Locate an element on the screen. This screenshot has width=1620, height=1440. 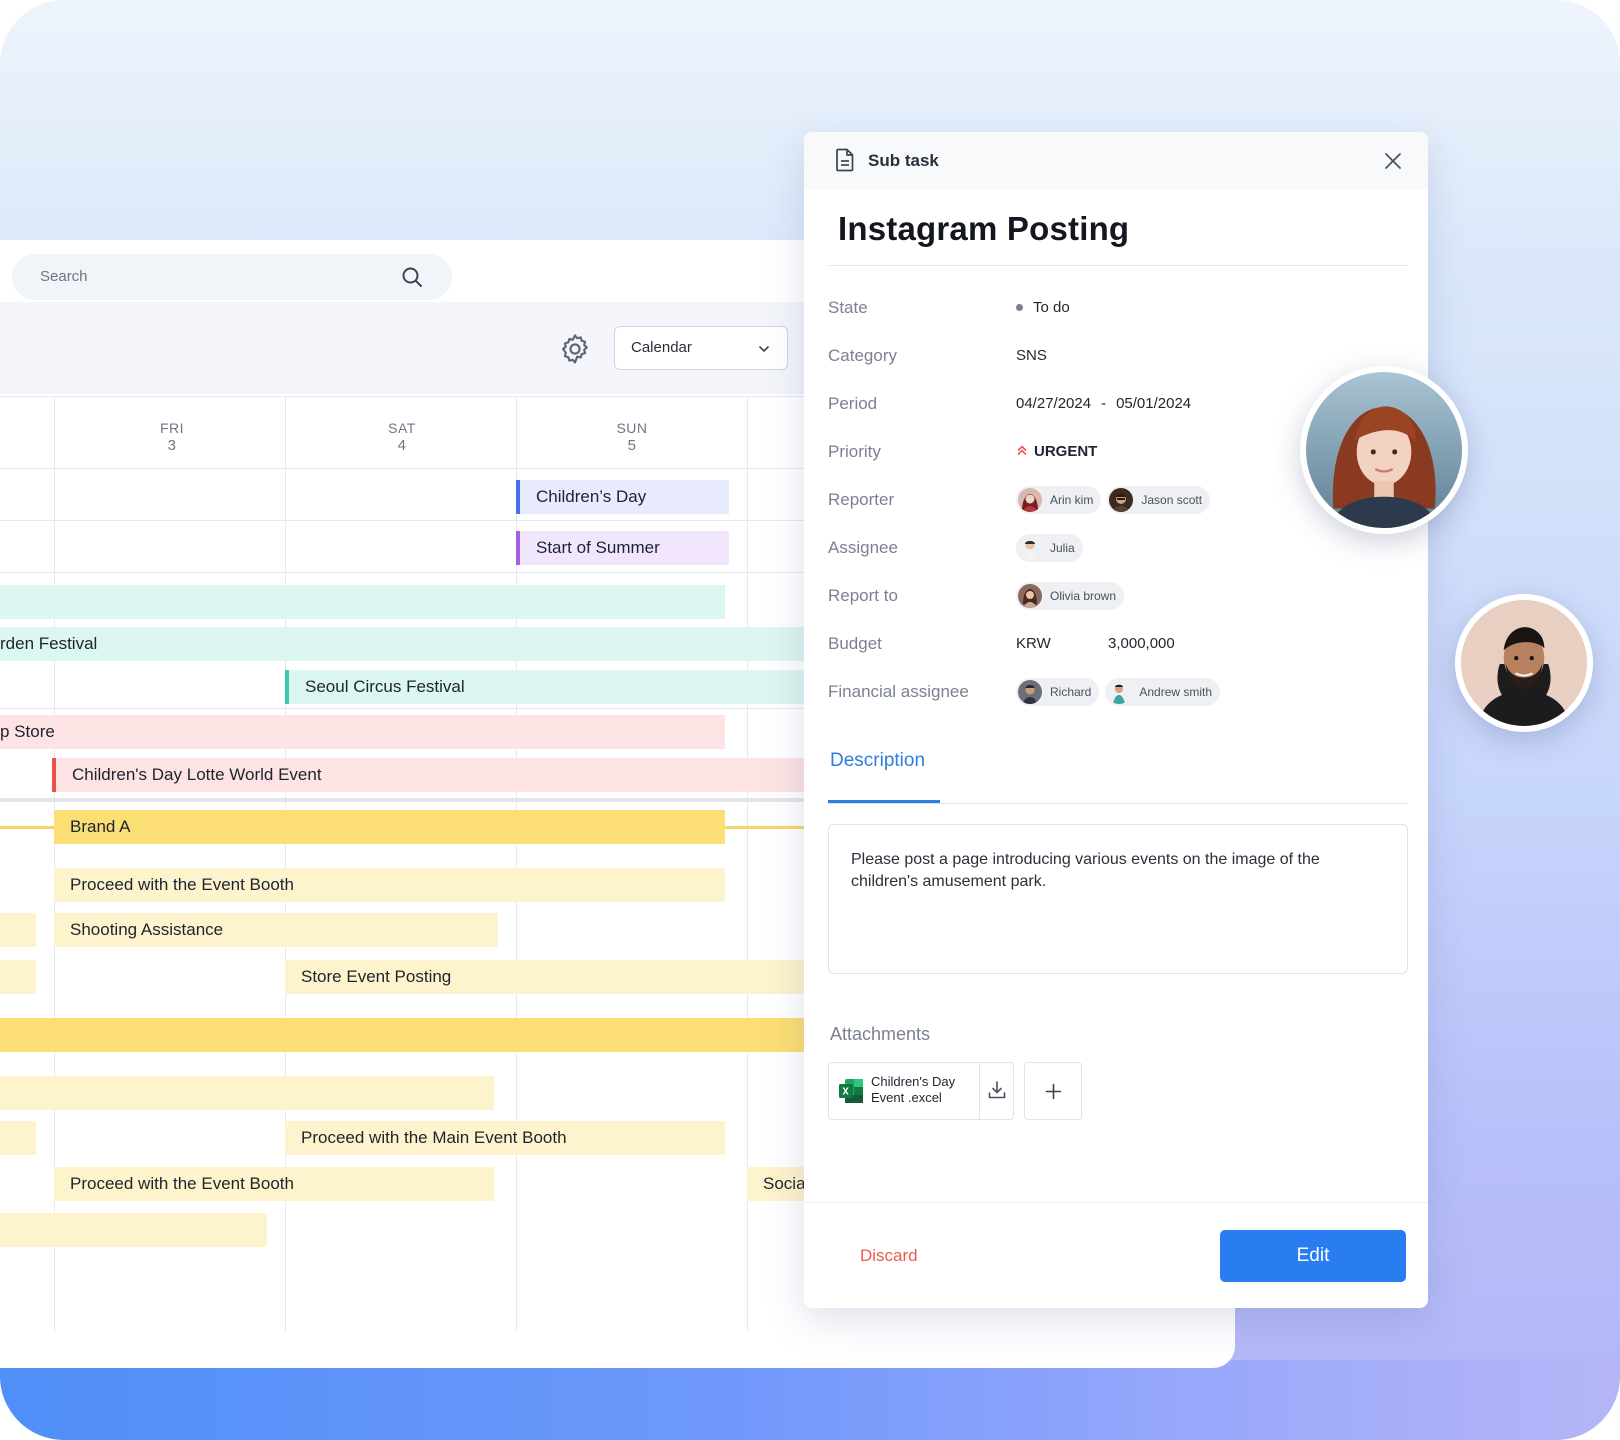
close-icon is located at coordinates (1393, 161).